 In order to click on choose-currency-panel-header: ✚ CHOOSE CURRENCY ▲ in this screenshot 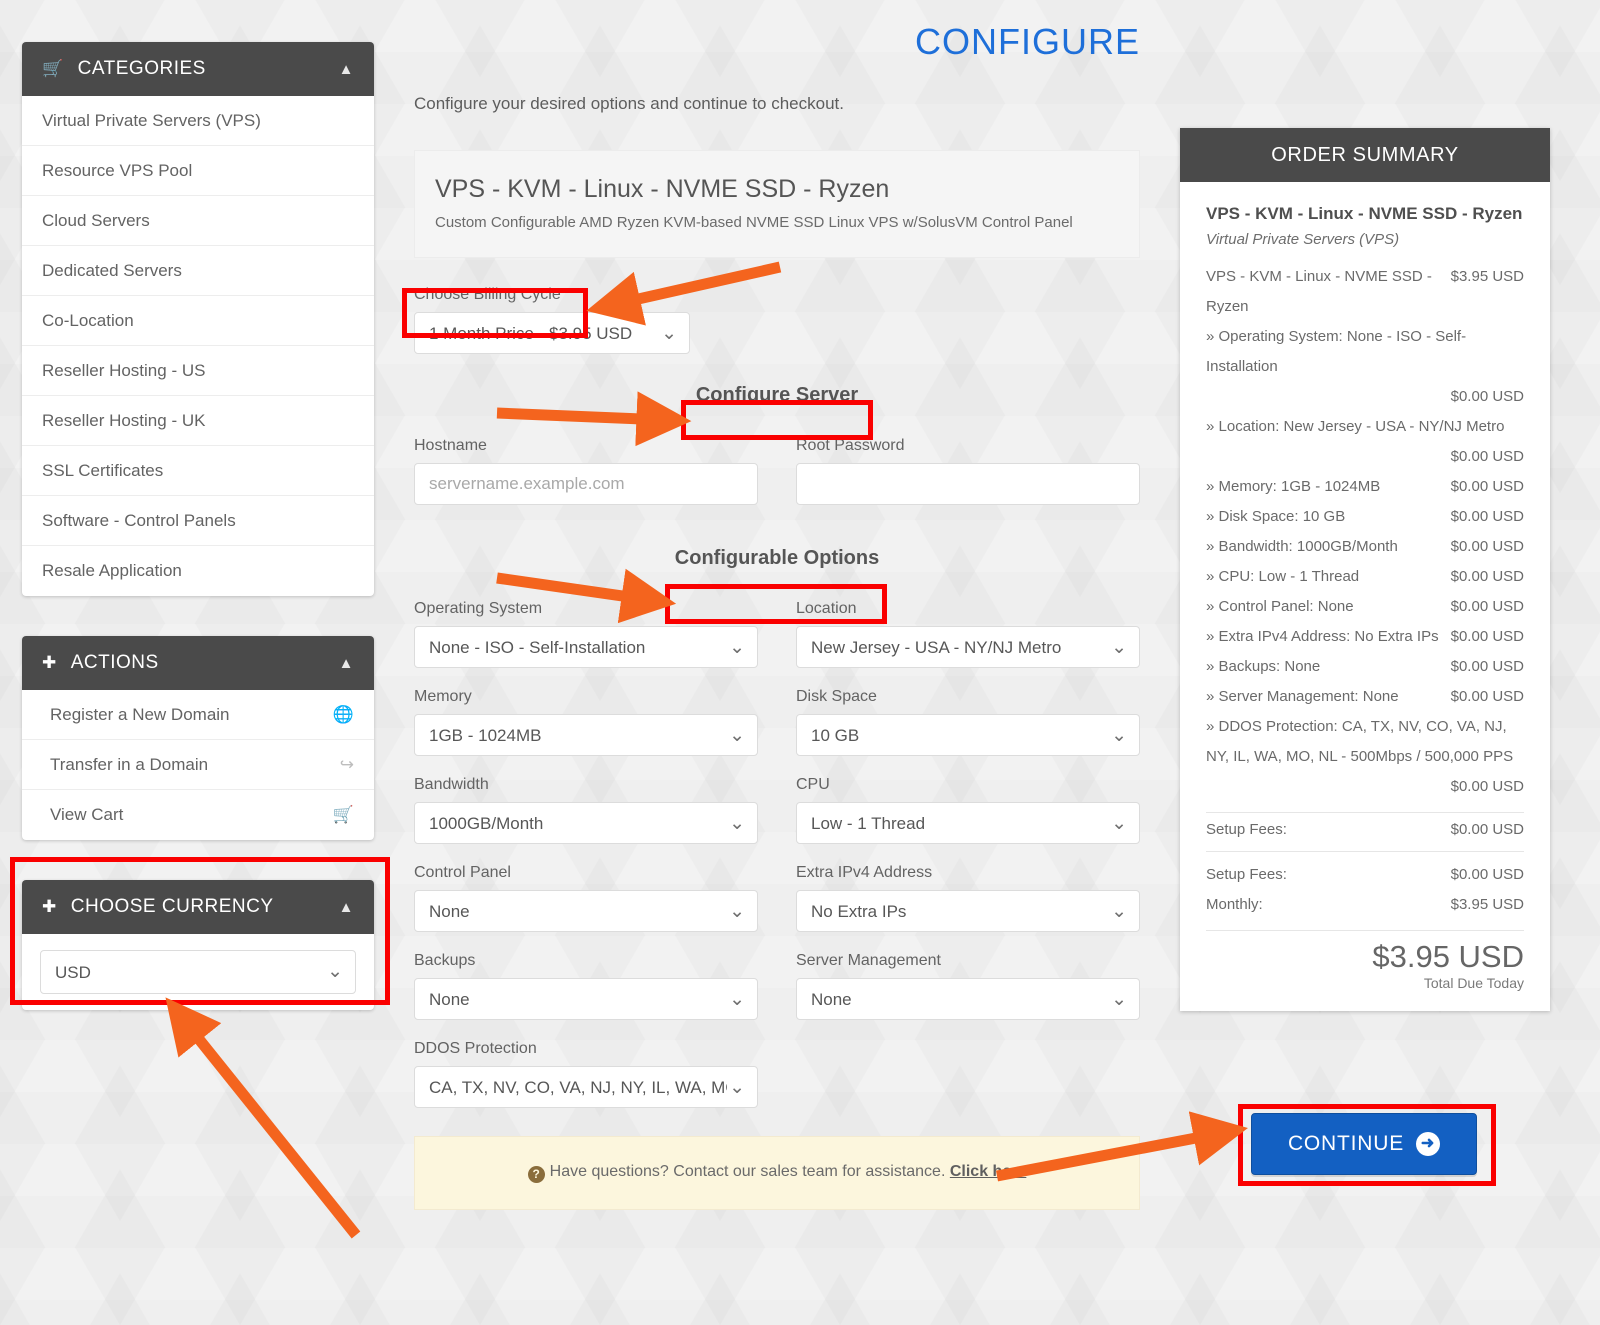, I will do `click(198, 907)`.